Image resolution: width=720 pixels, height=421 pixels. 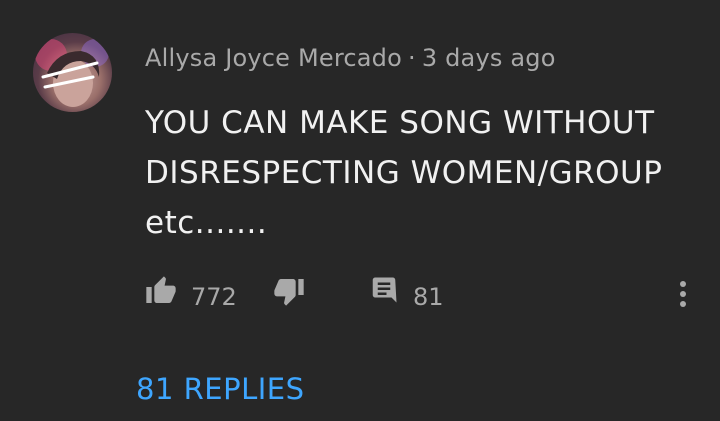 I want to click on author-name: Allysa Joyce Mercado, so click(x=273, y=58).